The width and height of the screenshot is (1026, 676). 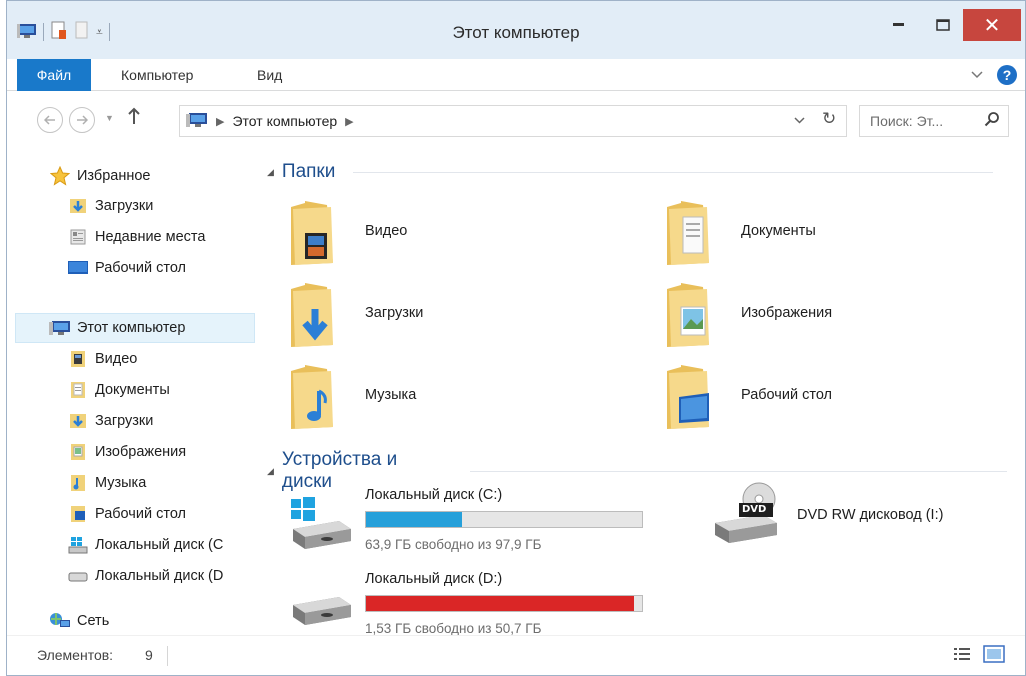 What do you see at coordinates (442, 397) in the screenshot?
I see `folder-tile-music: Музыка` at bounding box center [442, 397].